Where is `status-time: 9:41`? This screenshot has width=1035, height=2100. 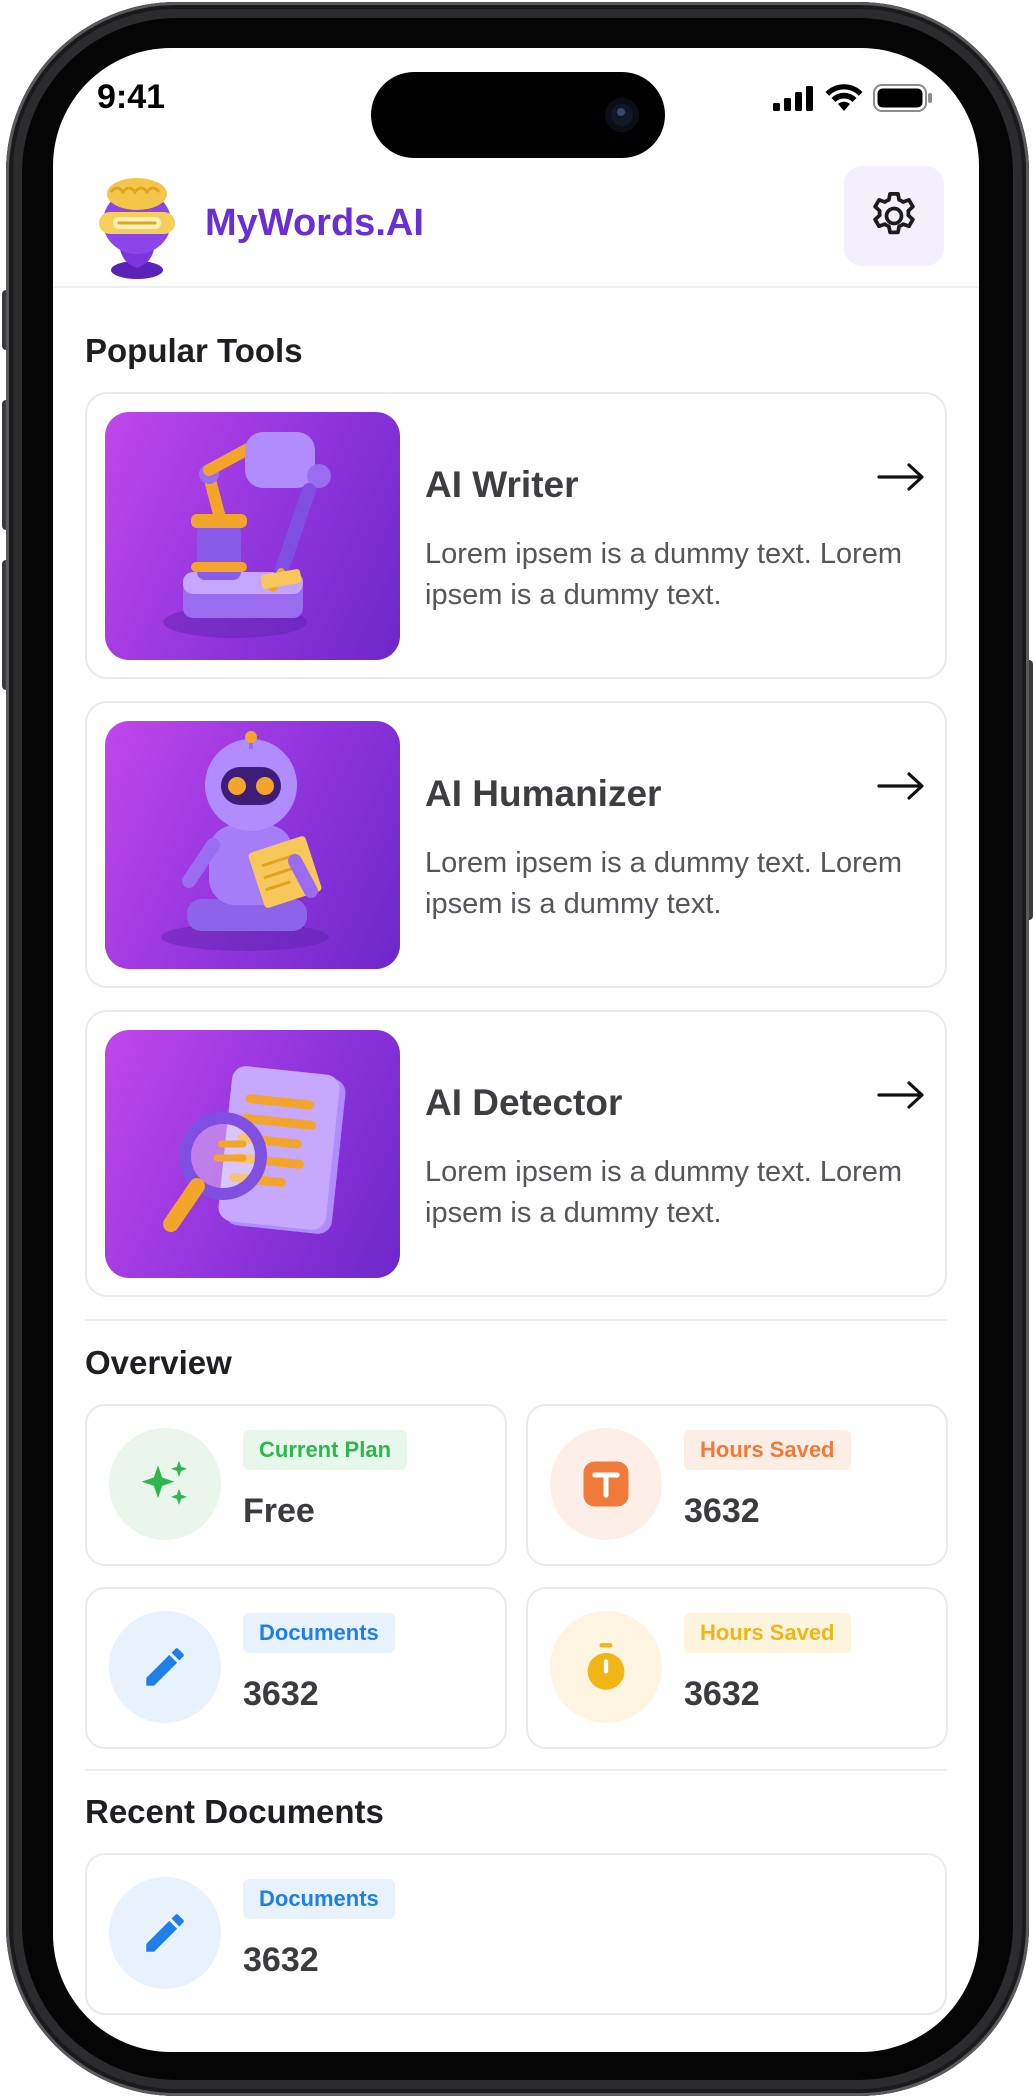 status-time: 9:41 is located at coordinates (131, 97).